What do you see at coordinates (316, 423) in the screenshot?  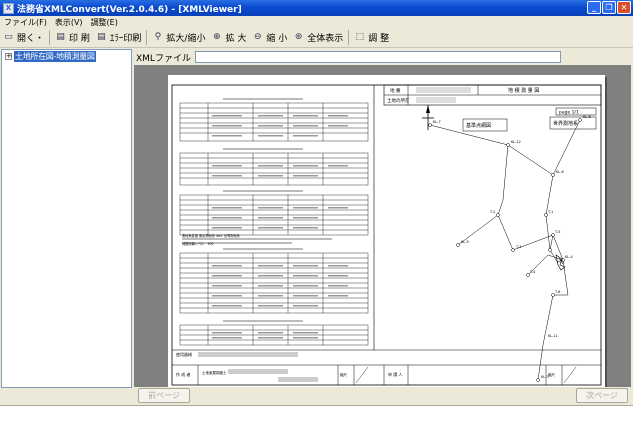 I see `message-area` at bounding box center [316, 423].